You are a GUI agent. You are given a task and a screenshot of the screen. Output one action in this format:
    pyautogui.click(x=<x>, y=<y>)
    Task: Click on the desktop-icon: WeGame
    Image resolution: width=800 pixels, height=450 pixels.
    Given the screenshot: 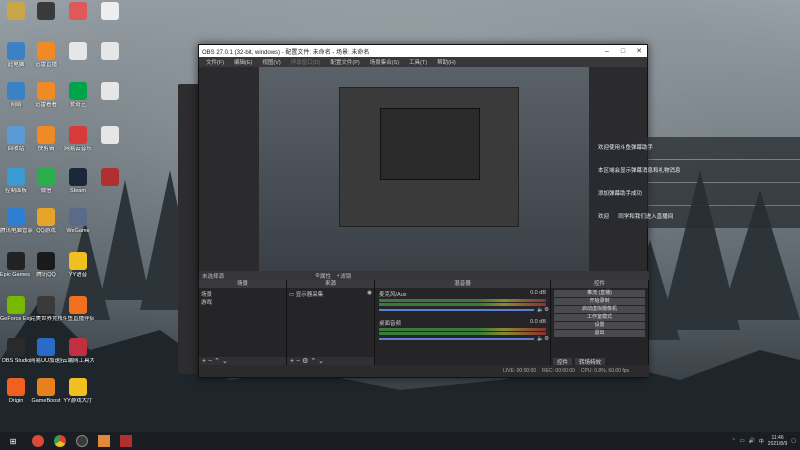 What is the action you would take?
    pyautogui.click(x=78, y=227)
    